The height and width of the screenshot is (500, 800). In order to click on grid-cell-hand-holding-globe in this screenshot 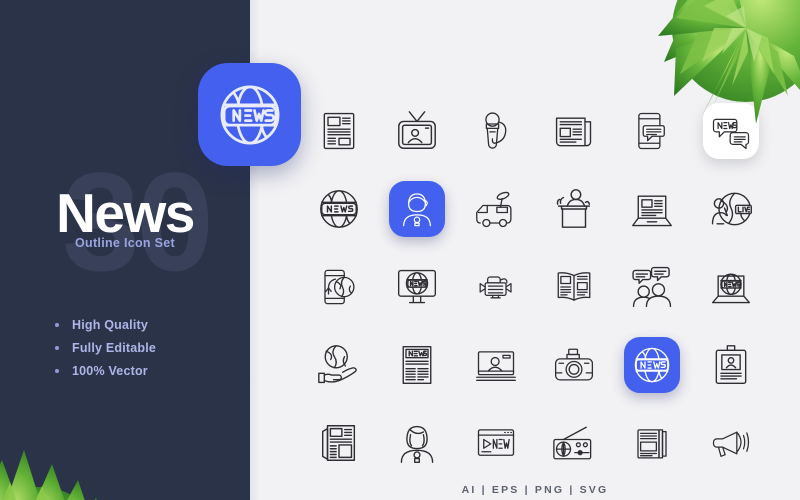, I will do `click(339, 365)`.